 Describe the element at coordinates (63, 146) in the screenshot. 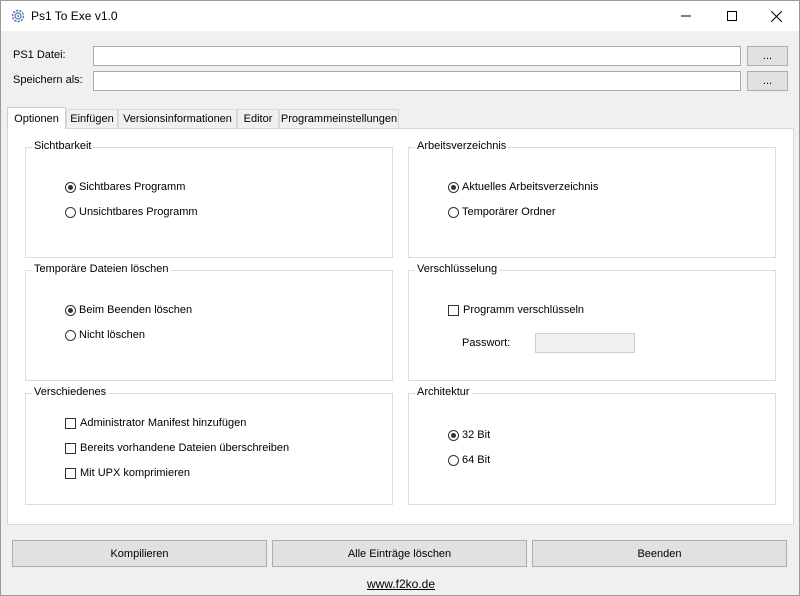

I see `visibility-title: Sichtbarkeit` at that location.